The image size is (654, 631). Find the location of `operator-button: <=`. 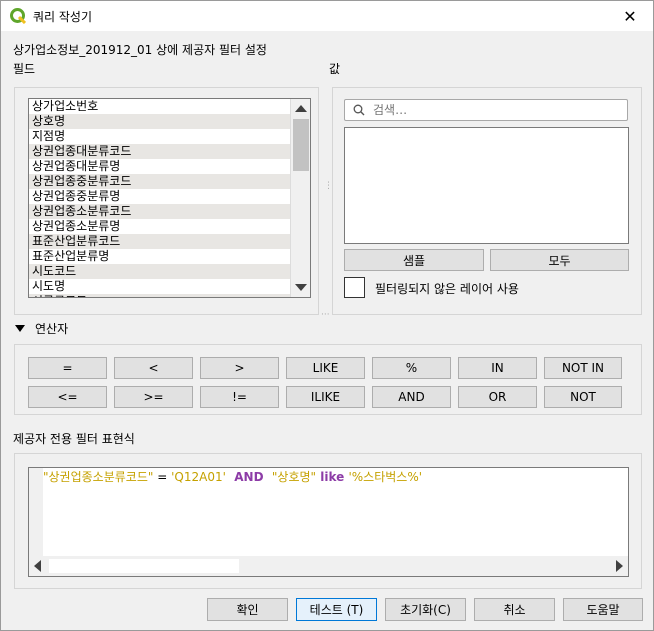

operator-button: <= is located at coordinates (67, 397).